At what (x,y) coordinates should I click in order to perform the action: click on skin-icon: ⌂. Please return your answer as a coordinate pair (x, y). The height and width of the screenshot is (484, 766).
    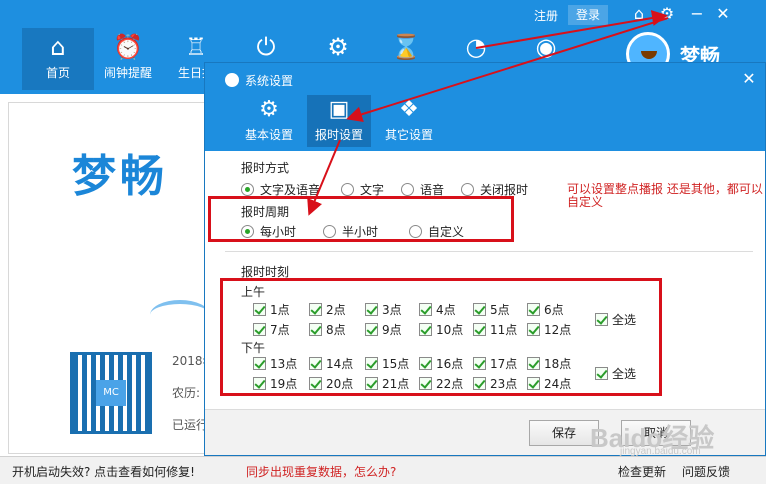
    Looking at the image, I should click on (639, 13).